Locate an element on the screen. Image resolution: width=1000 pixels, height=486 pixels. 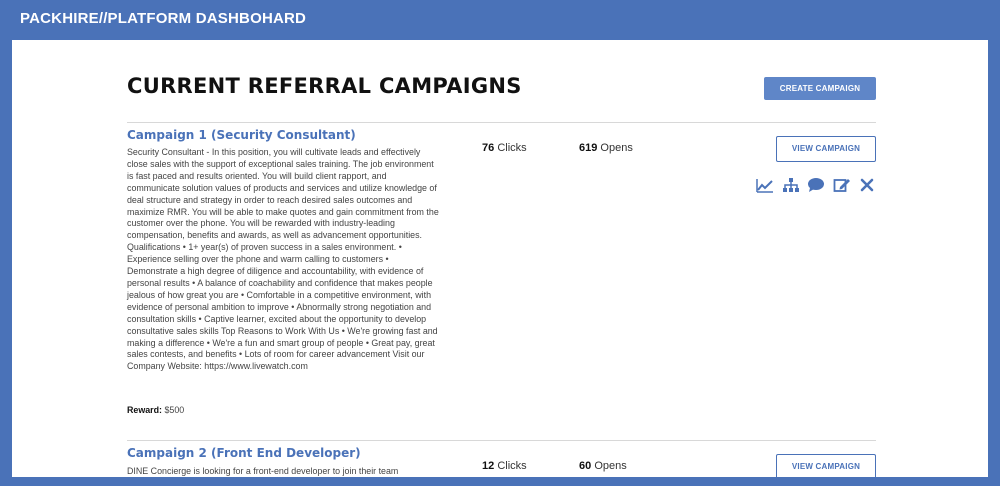
opens-metric: 619 Opens is located at coordinates (606, 148).